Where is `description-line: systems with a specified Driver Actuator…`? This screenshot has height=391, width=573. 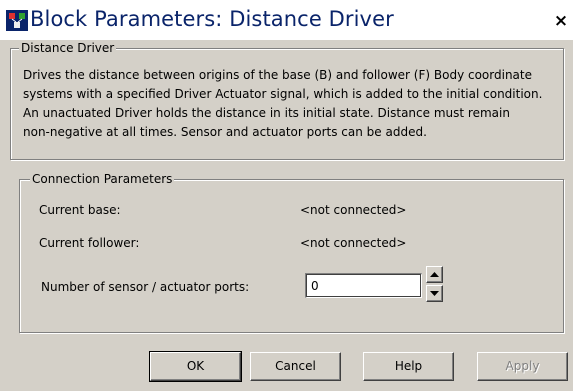
description-line: systems with a specified Driver Actuator… is located at coordinates (283, 94).